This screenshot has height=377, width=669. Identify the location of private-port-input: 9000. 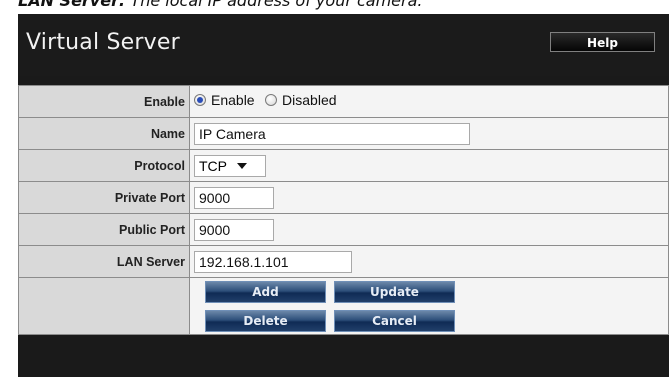
(234, 197).